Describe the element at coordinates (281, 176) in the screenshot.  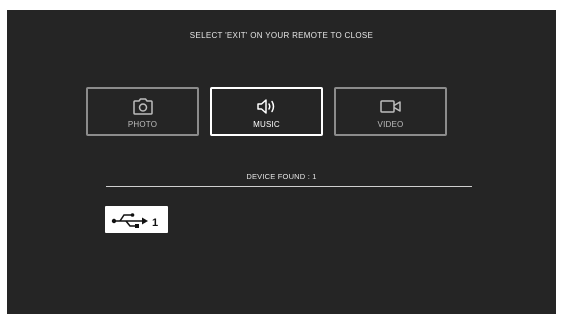
I see `device-count-label: DEVICE FOUND : 1` at that location.